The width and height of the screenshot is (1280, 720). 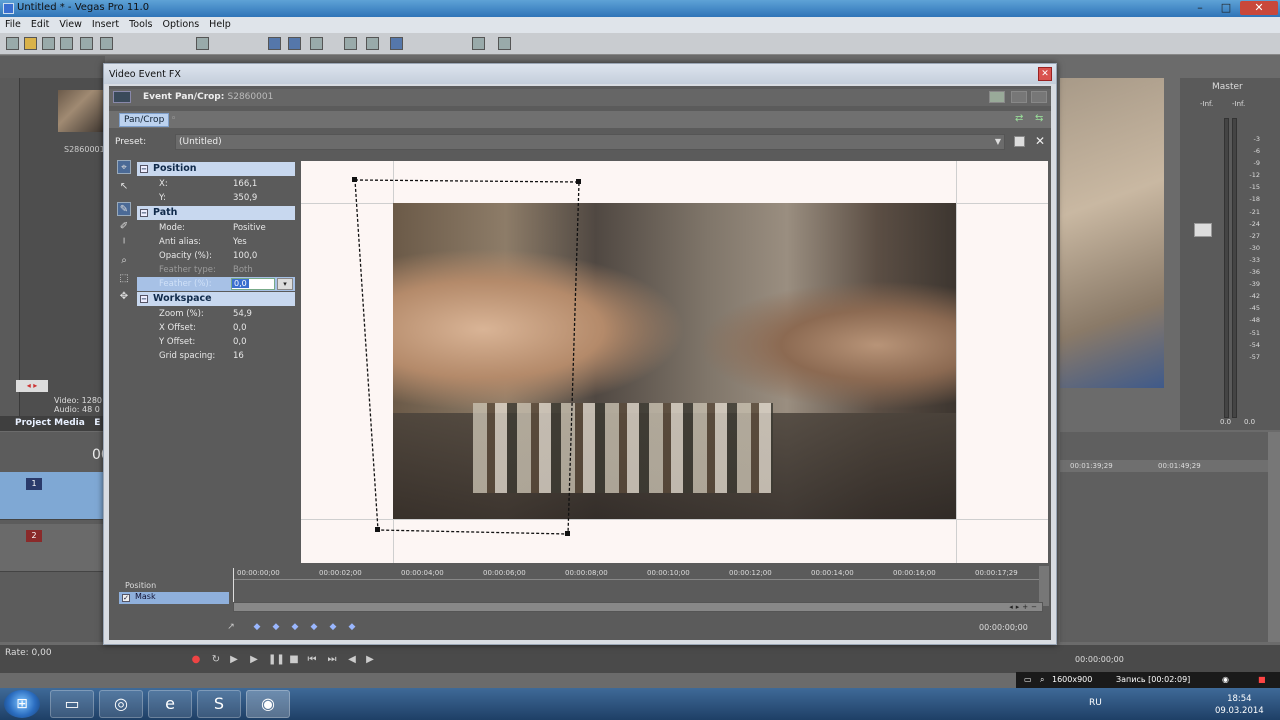 What do you see at coordinates (22, 704) in the screenshot?
I see `start-button: ⊞` at bounding box center [22, 704].